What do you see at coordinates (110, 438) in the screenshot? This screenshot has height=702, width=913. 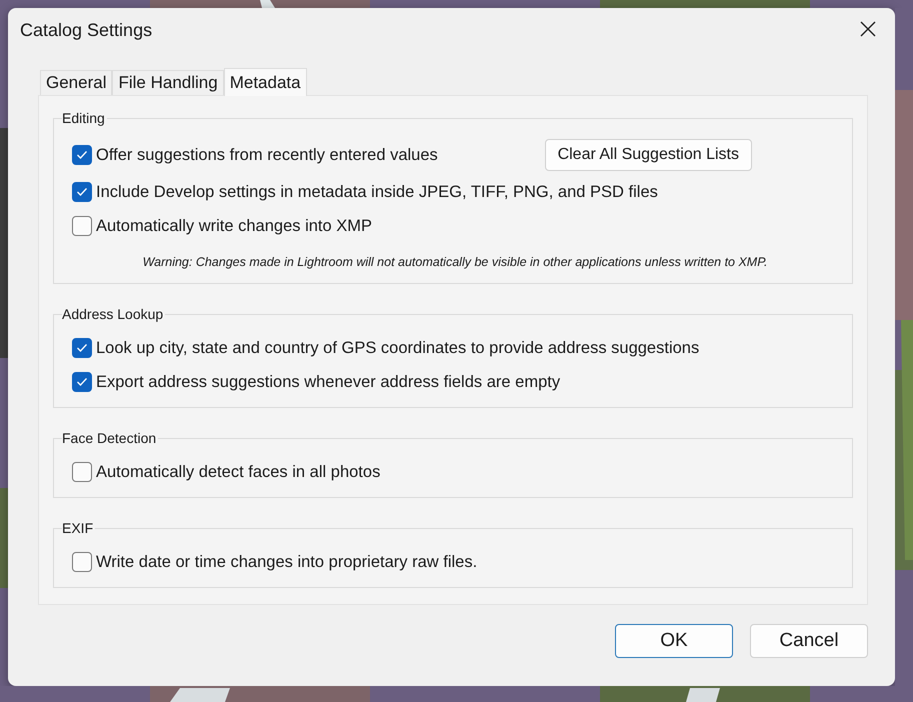 I see `group-title: Face Detection` at bounding box center [110, 438].